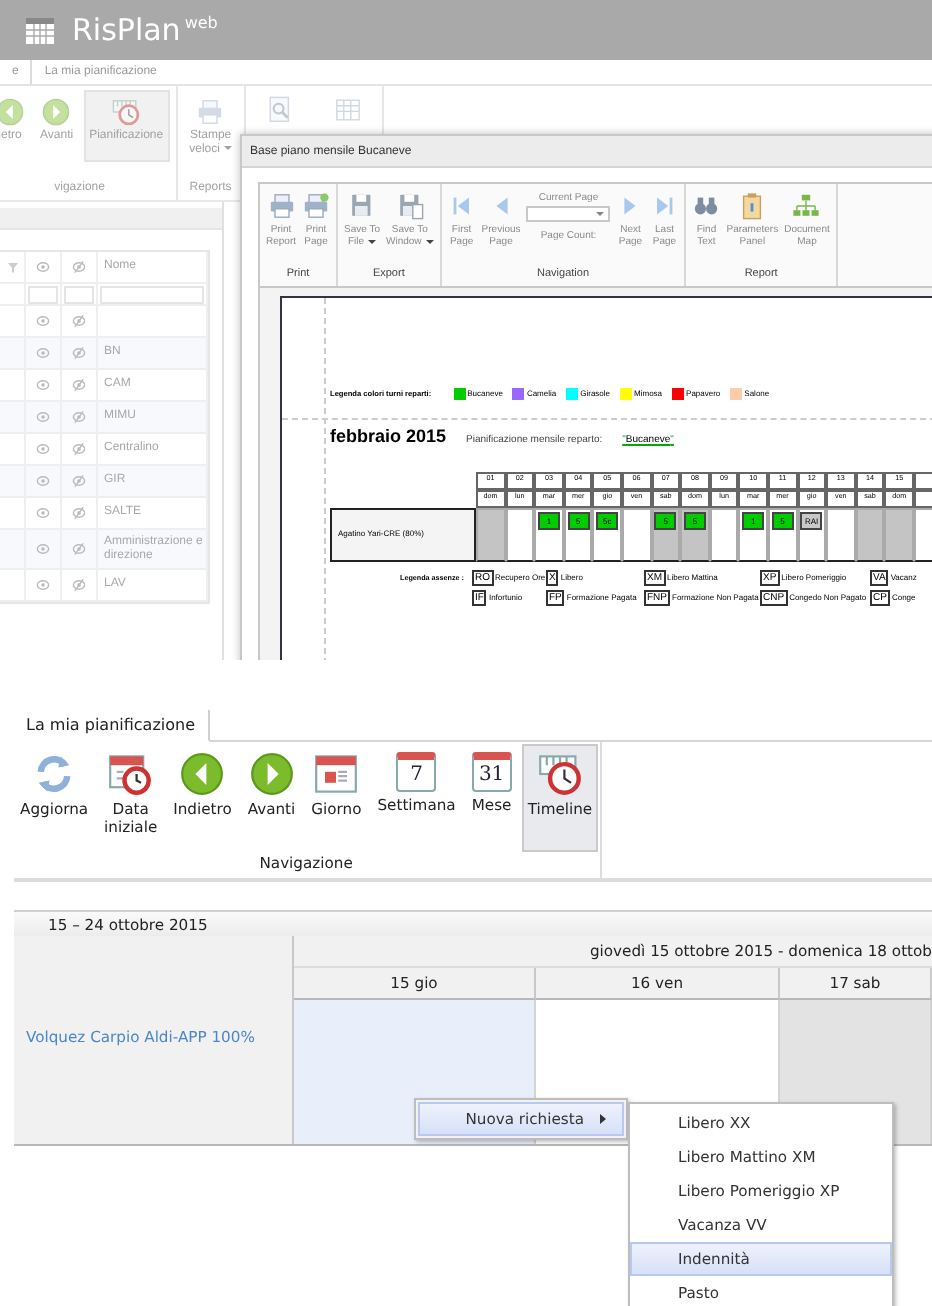 The width and height of the screenshot is (932, 1306). What do you see at coordinates (145, 30) in the screenshot?
I see `app-title: RisPlan$^{web}$` at bounding box center [145, 30].